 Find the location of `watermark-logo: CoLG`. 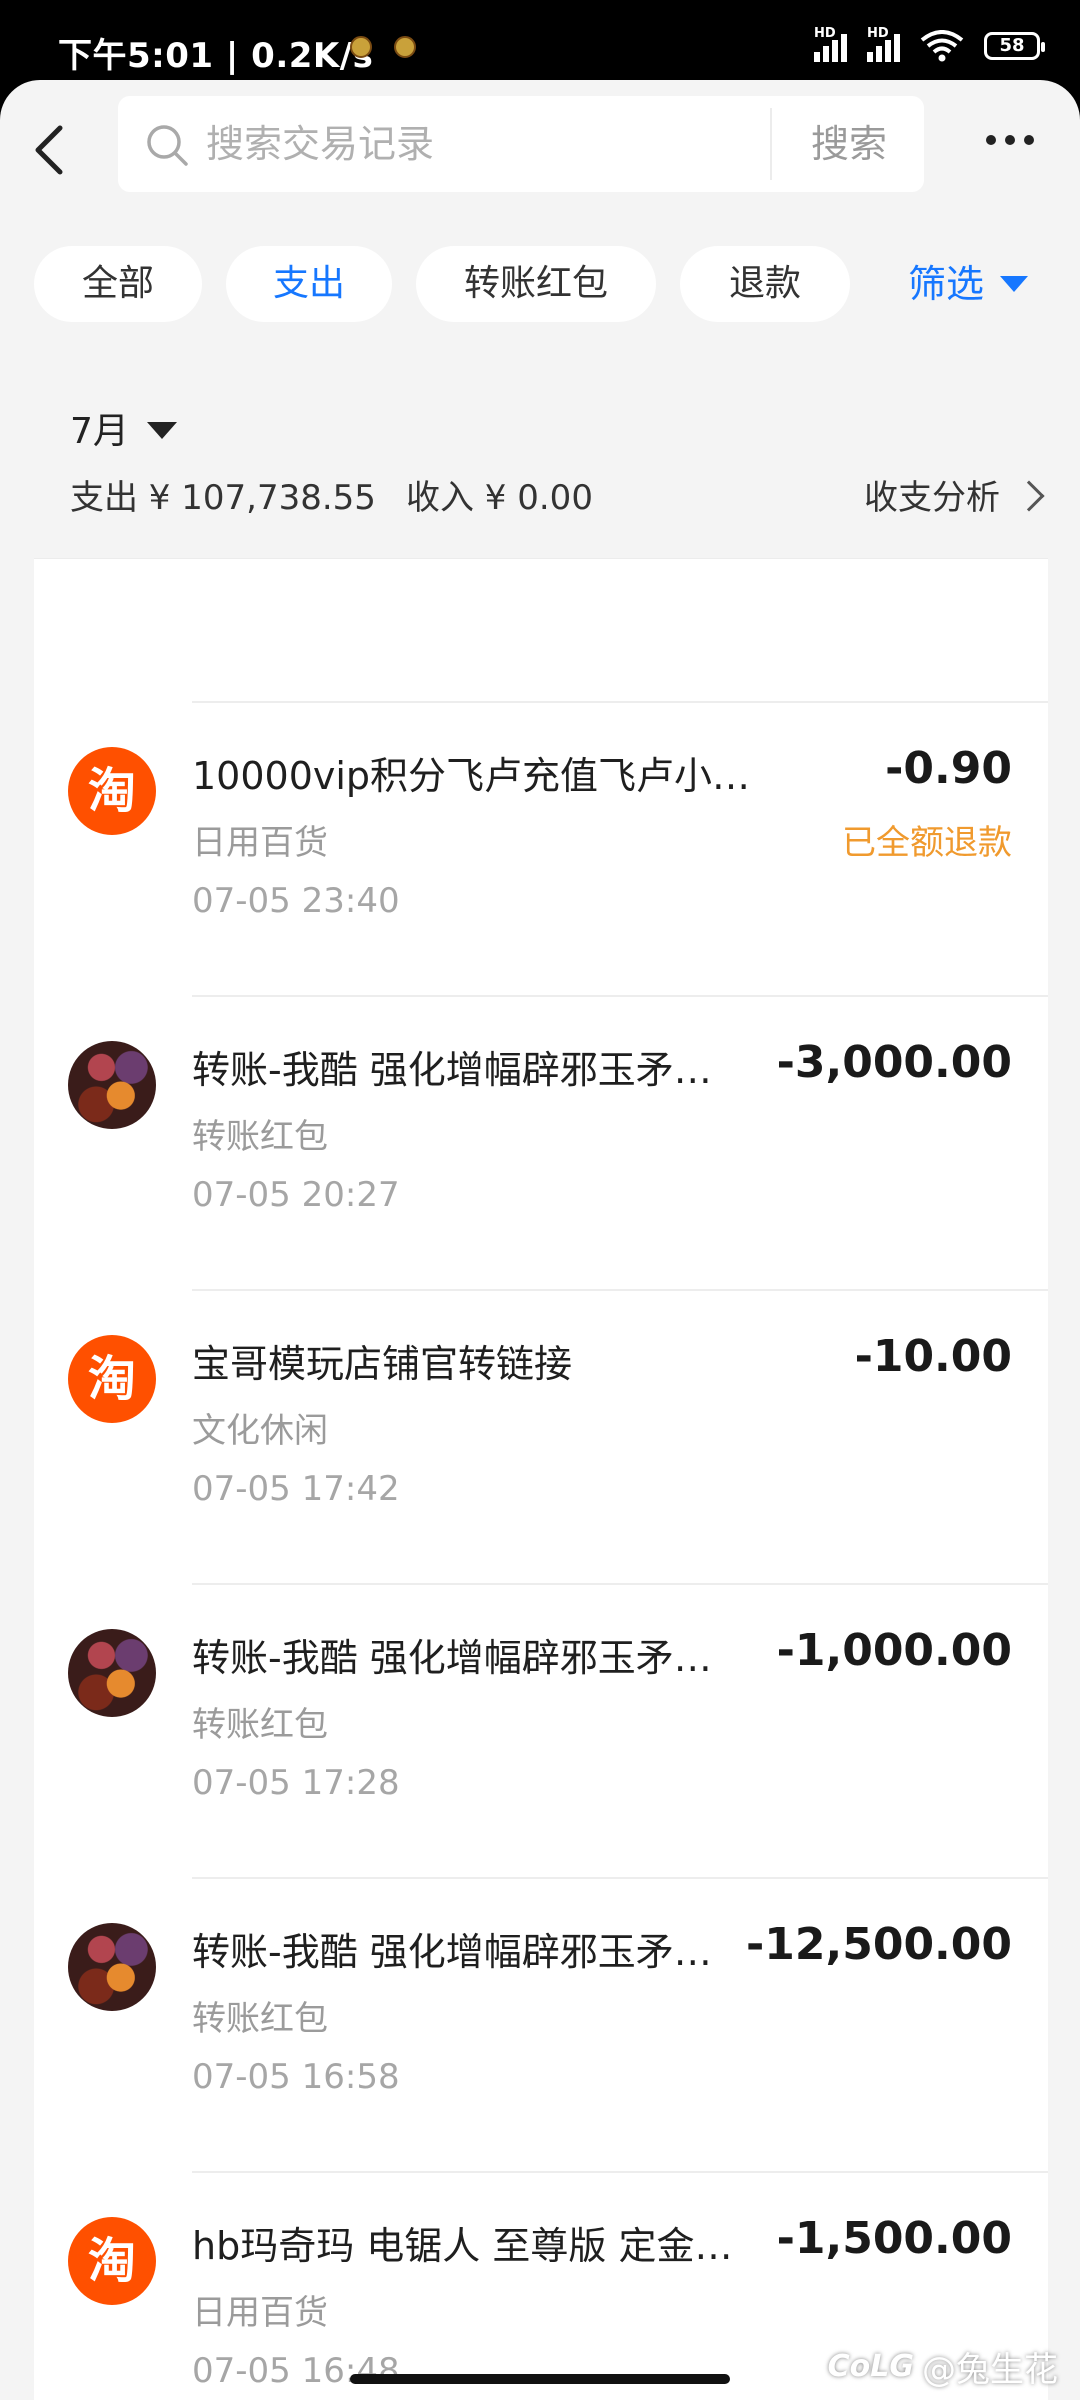

watermark-logo: CoLG is located at coordinates (870, 2366).